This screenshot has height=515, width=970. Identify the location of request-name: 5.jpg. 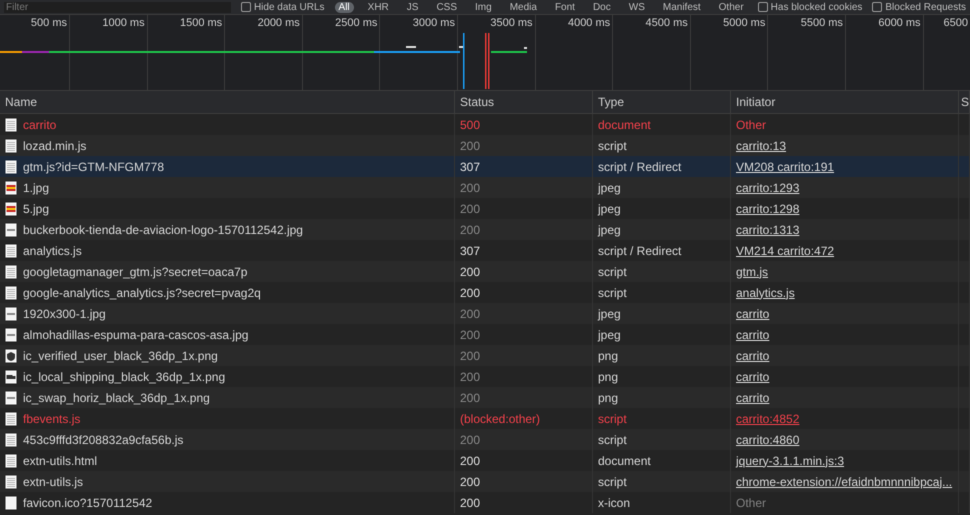
(36, 209).